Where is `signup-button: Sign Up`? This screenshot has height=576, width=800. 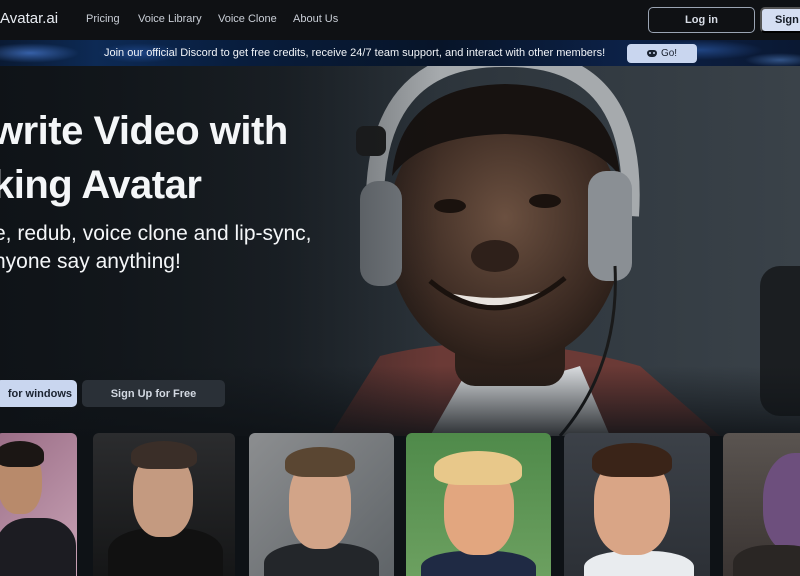
signup-button: Sign Up is located at coordinates (780, 20).